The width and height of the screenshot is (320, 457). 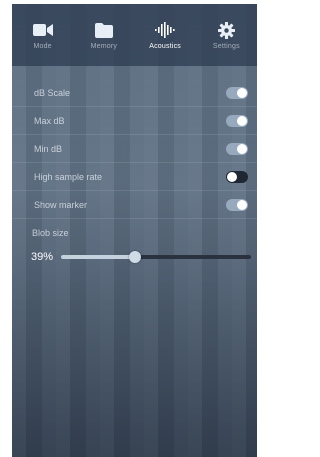 I want to click on min-db-toggle, so click(x=237, y=148).